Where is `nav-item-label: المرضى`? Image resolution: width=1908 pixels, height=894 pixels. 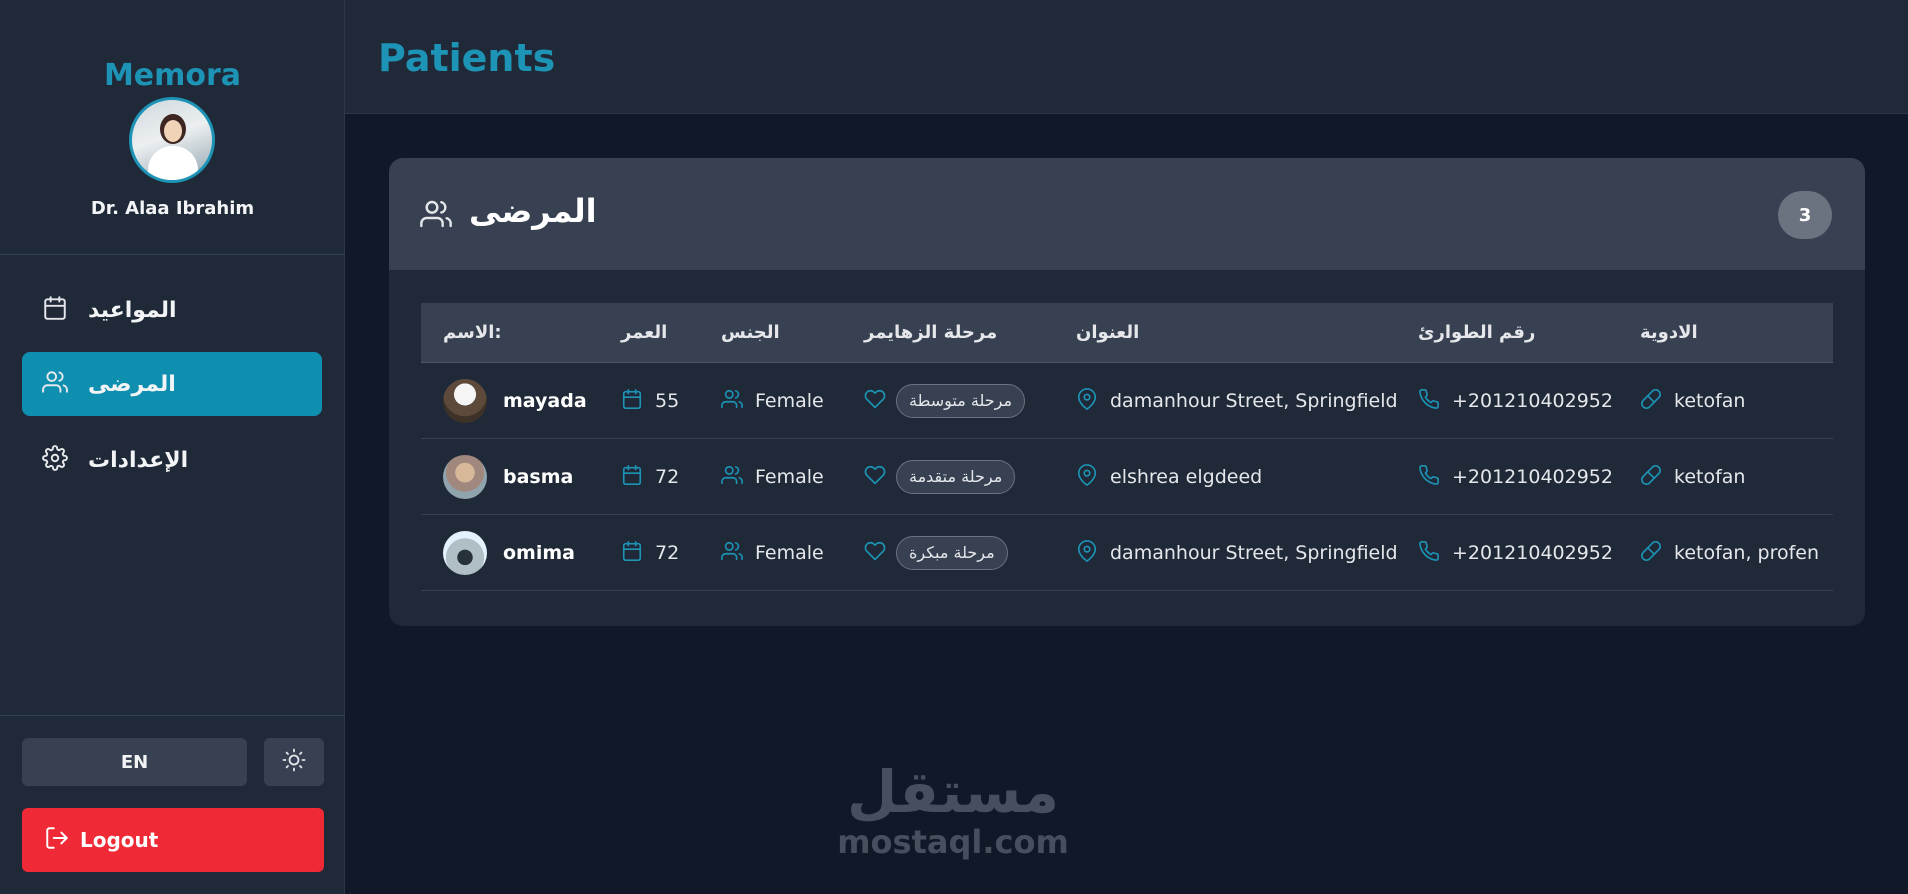 nav-item-label: المرضى is located at coordinates (132, 384).